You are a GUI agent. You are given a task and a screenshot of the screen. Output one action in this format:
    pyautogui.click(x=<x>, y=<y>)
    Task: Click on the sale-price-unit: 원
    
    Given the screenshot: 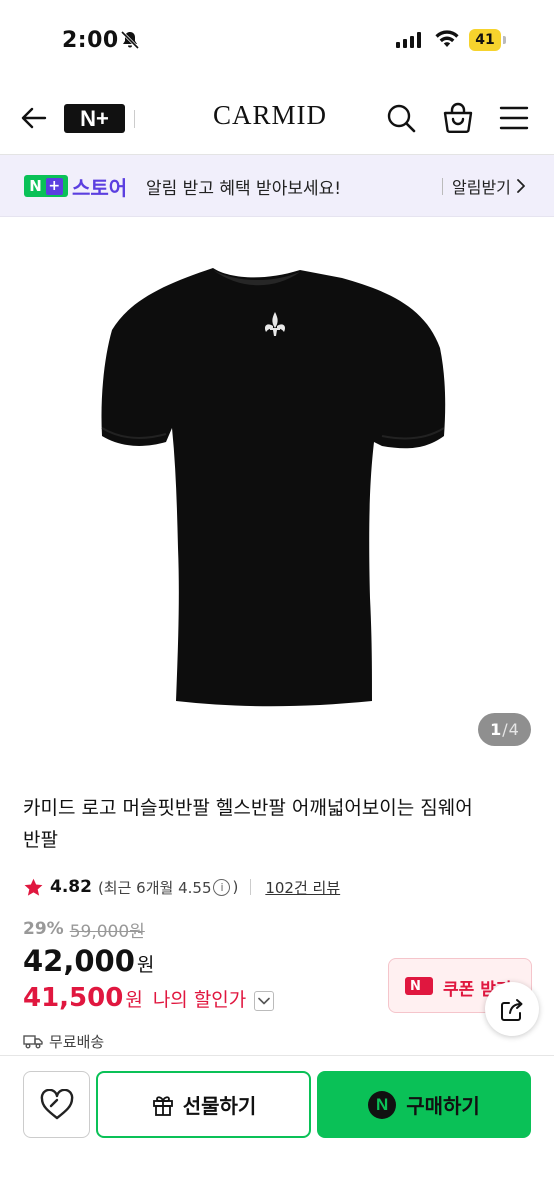 What is the action you would take?
    pyautogui.click(x=145, y=965)
    